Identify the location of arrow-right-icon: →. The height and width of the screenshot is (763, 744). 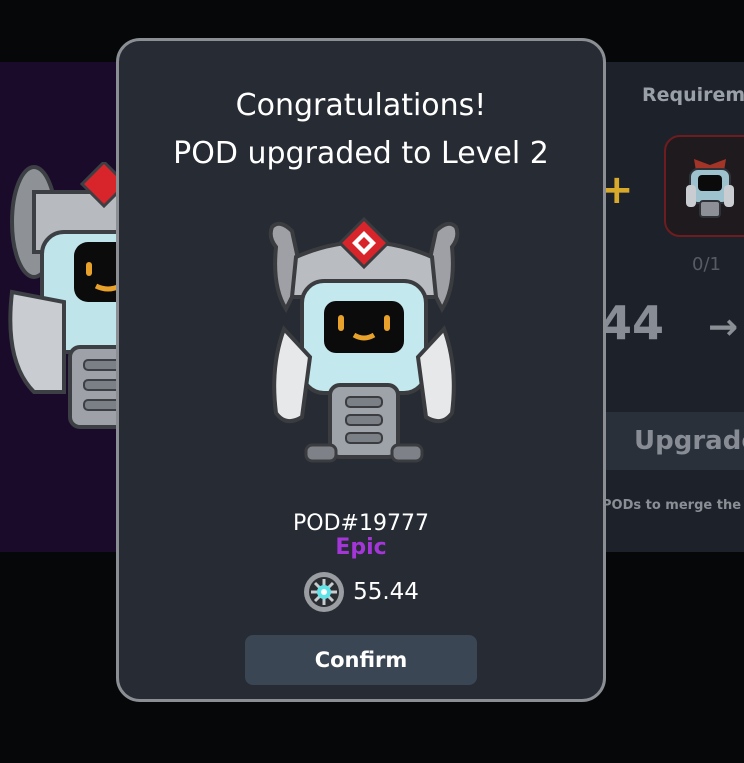
(723, 327).